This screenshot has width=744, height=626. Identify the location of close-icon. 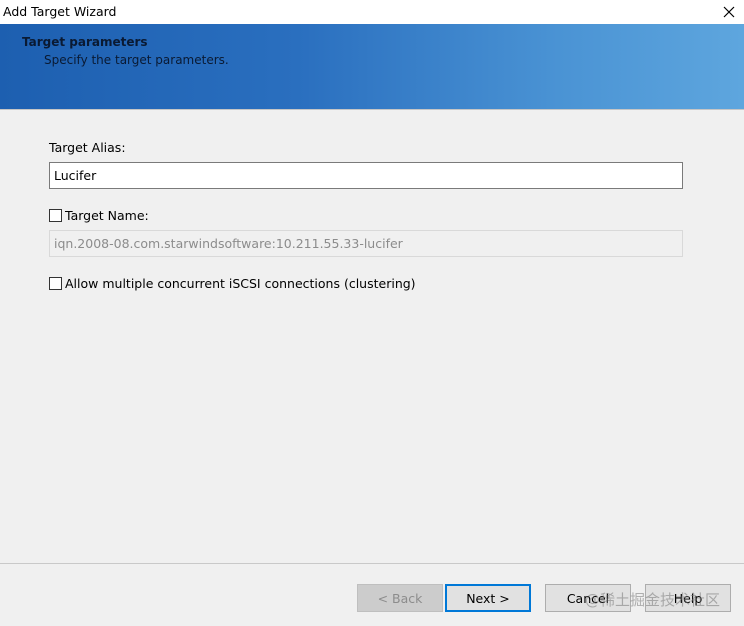
(729, 12).